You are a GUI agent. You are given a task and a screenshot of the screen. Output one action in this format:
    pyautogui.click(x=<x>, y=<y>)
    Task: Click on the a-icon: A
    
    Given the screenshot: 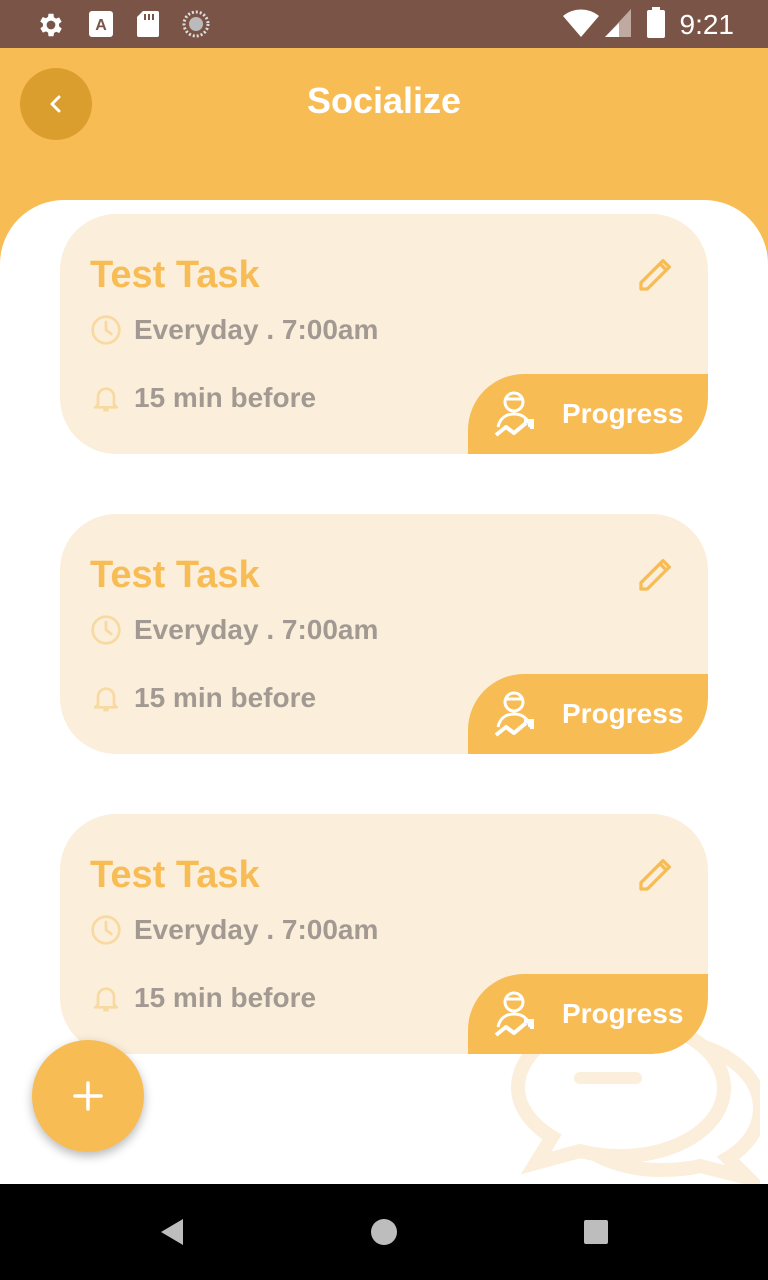 What is the action you would take?
    pyautogui.click(x=101, y=26)
    